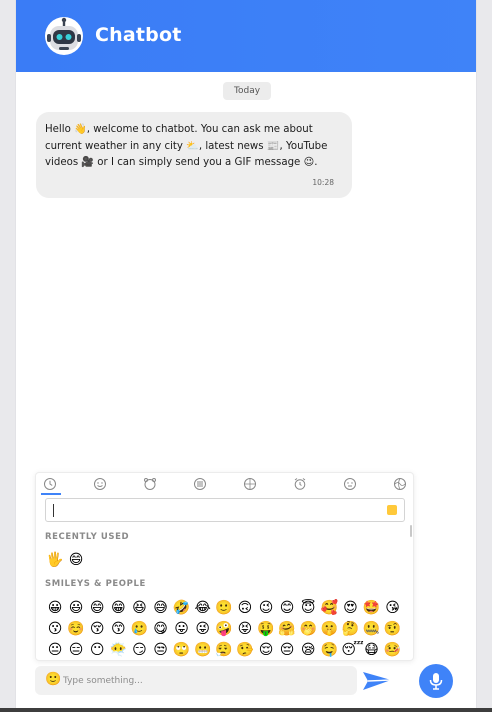  Describe the element at coordinates (97, 650) in the screenshot. I see `emoji-cell: 😶` at that location.